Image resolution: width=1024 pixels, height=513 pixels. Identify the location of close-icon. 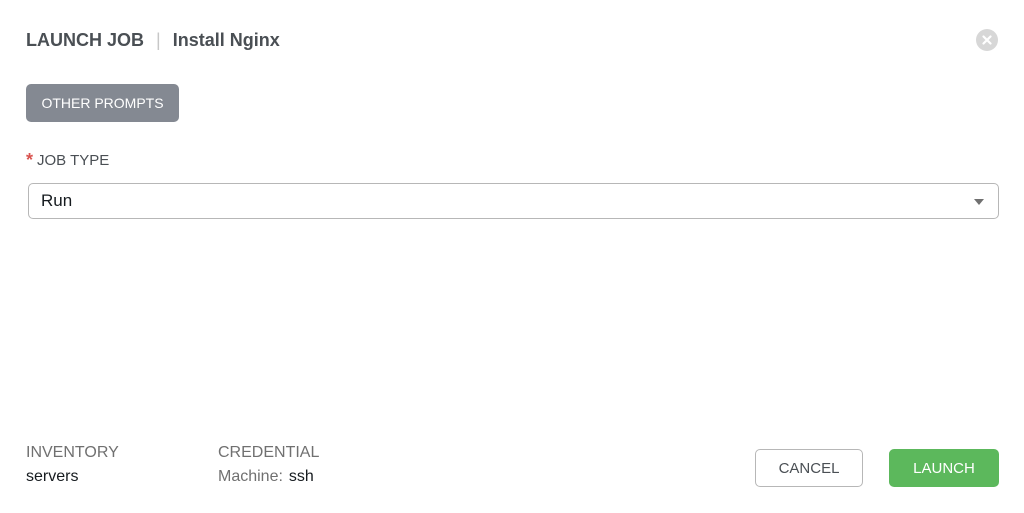
(987, 40).